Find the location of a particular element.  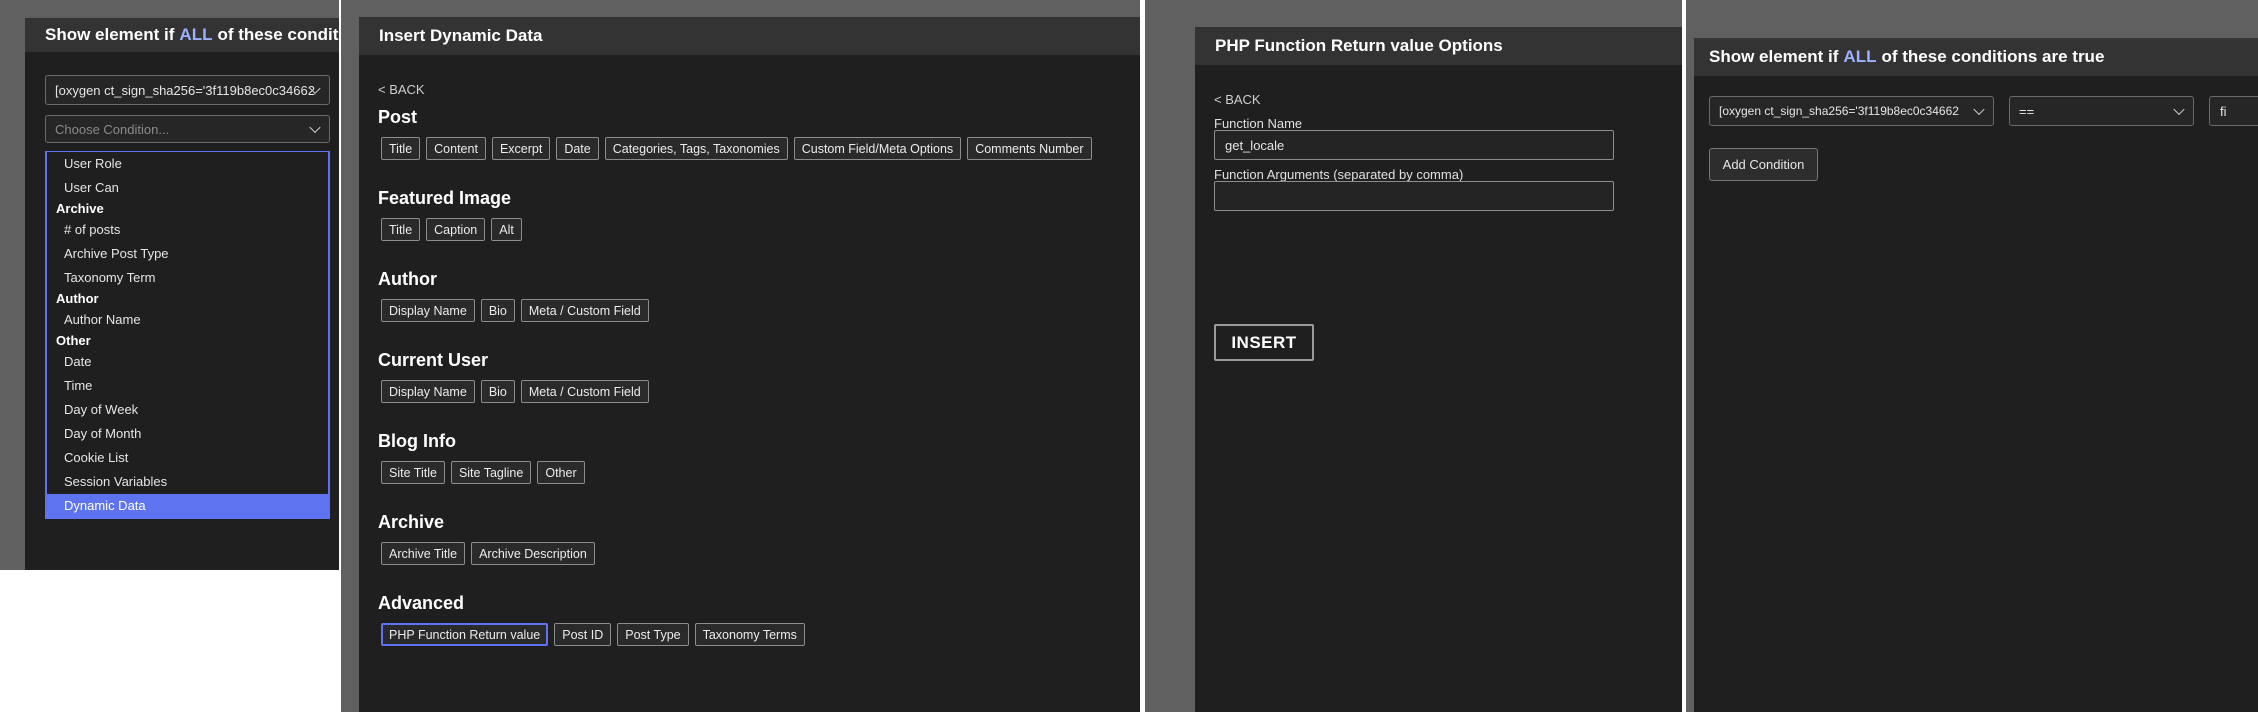

dropdown-item: Day of Month is located at coordinates (187, 434).